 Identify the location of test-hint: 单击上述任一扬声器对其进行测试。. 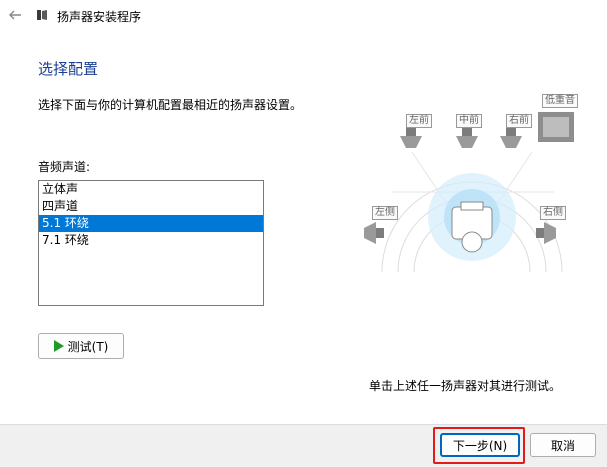
(465, 386).